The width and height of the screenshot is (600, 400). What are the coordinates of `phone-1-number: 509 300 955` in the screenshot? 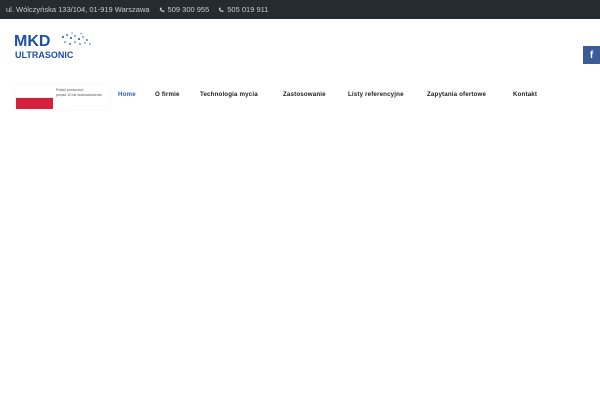 It's located at (188, 9).